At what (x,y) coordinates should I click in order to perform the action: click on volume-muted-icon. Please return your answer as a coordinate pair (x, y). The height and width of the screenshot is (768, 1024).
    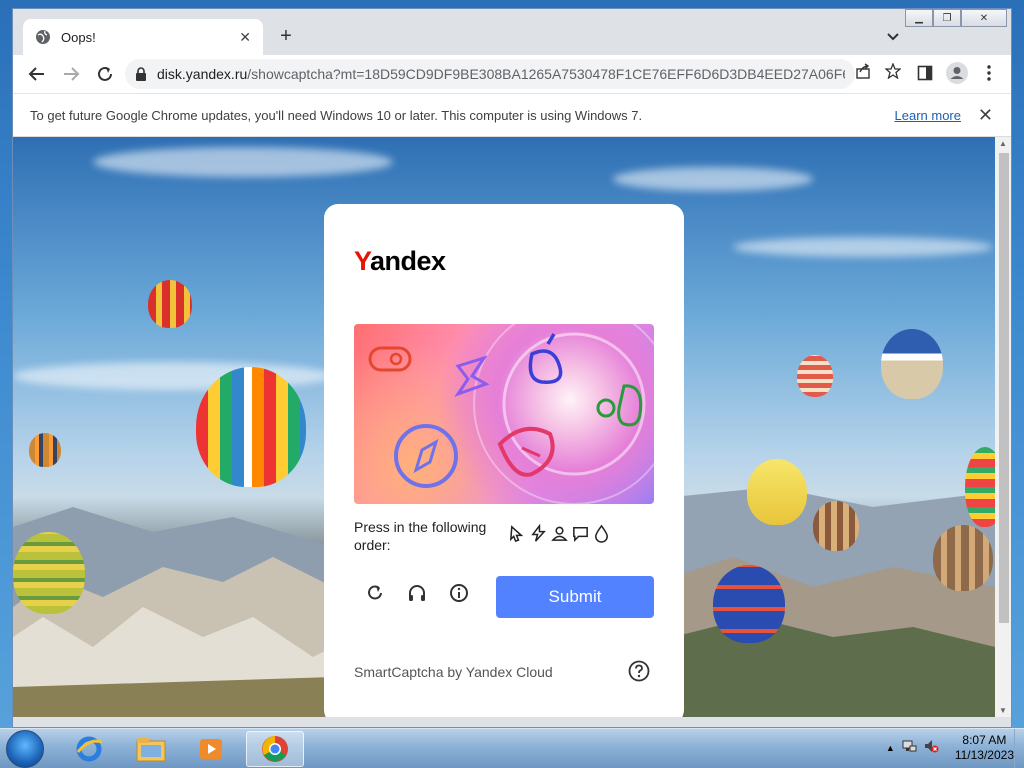
    Looking at the image, I should click on (931, 748).